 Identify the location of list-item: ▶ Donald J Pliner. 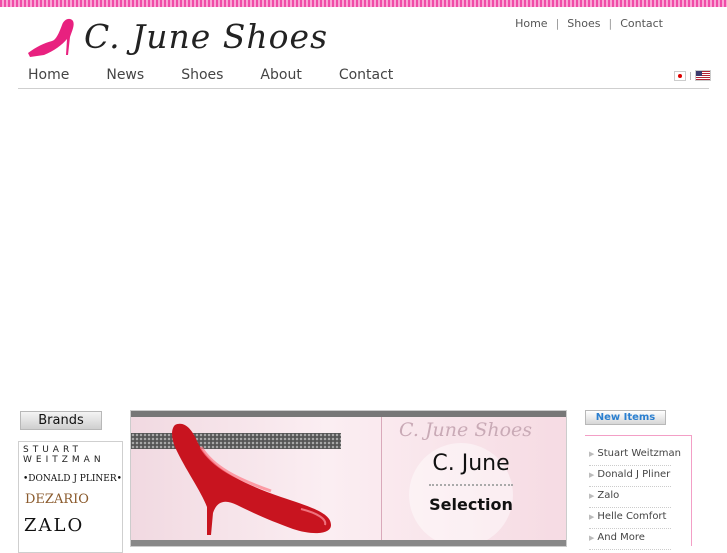
(630, 477).